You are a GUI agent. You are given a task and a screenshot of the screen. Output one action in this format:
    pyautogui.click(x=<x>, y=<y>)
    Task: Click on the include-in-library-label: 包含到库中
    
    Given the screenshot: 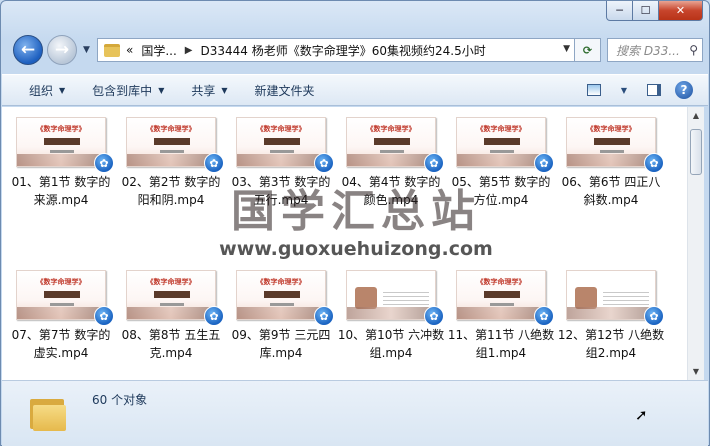 What is the action you would take?
    pyautogui.click(x=122, y=90)
    